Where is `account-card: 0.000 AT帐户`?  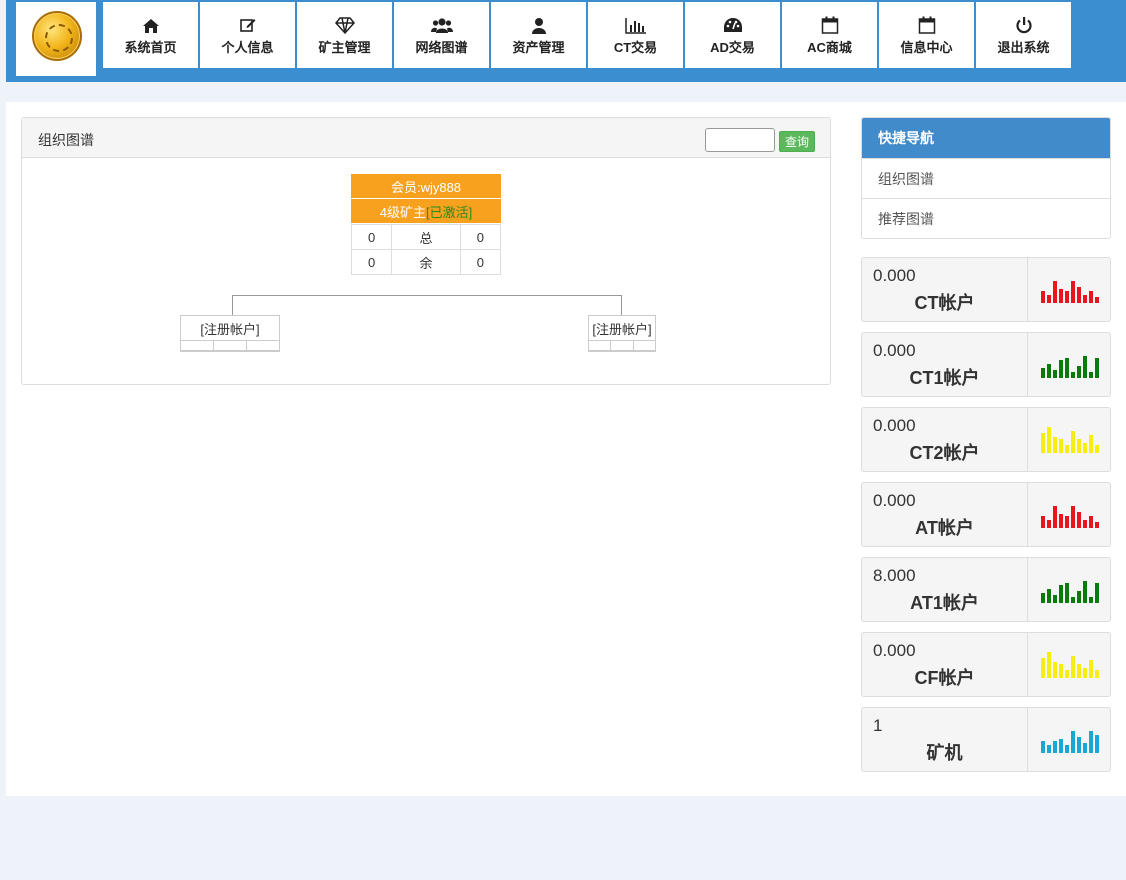
account-card: 0.000 AT帐户 is located at coordinates (986, 514).